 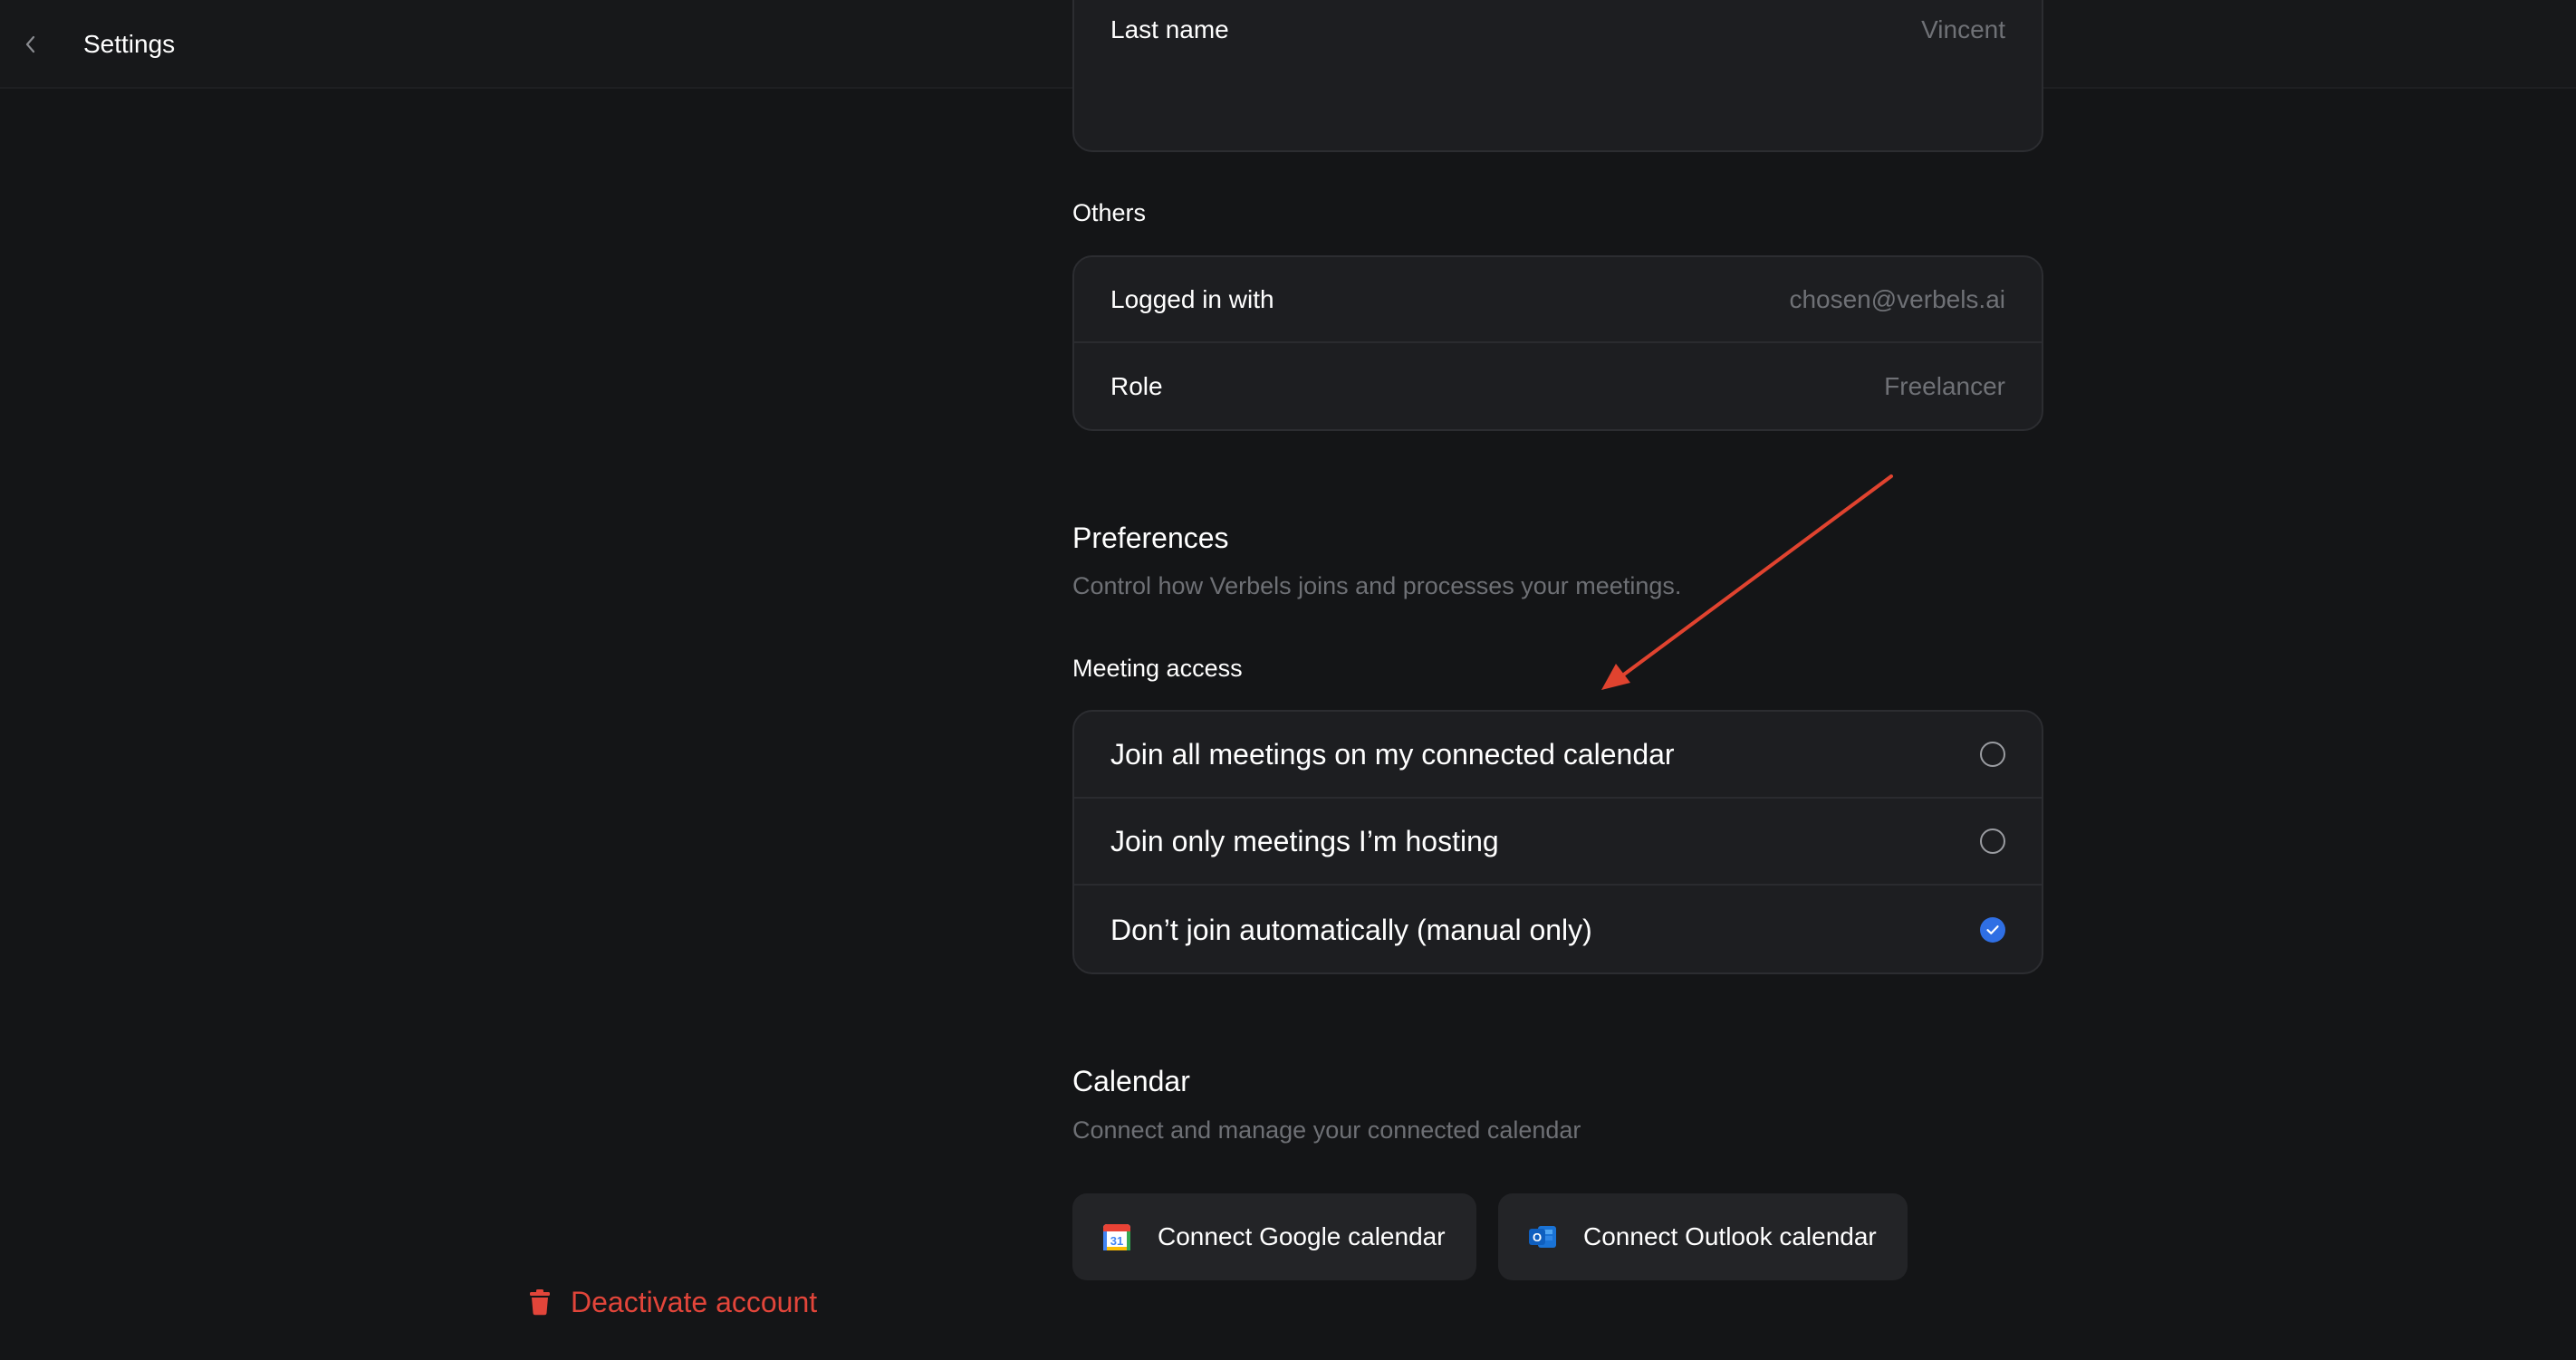 I want to click on outlook-button-label: Connect Outlook calendar, so click(x=1730, y=1236).